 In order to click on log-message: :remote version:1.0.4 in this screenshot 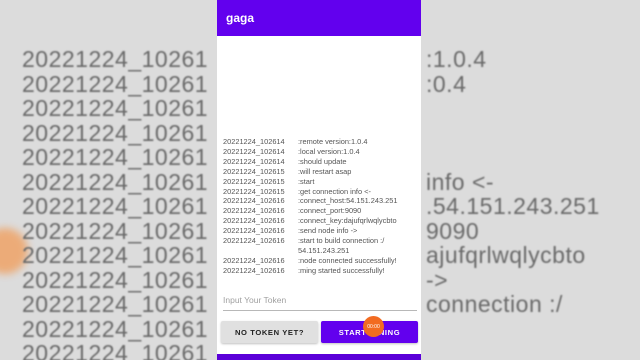, I will do `click(333, 141)`.